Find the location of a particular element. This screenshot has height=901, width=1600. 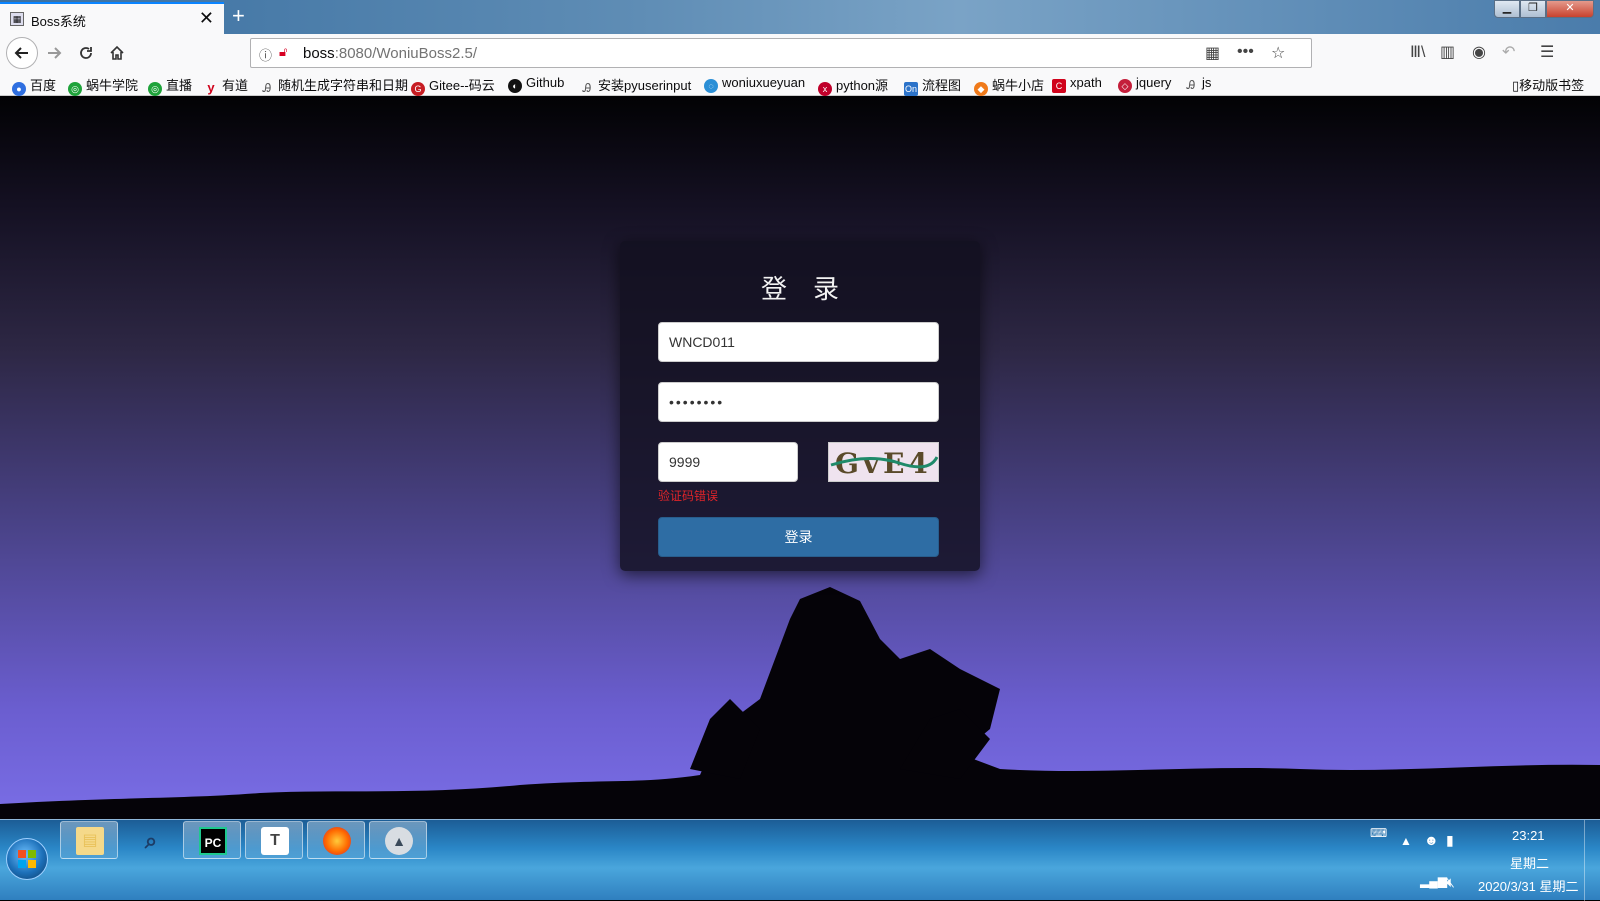

youdao-icon: y is located at coordinates (211, 87).